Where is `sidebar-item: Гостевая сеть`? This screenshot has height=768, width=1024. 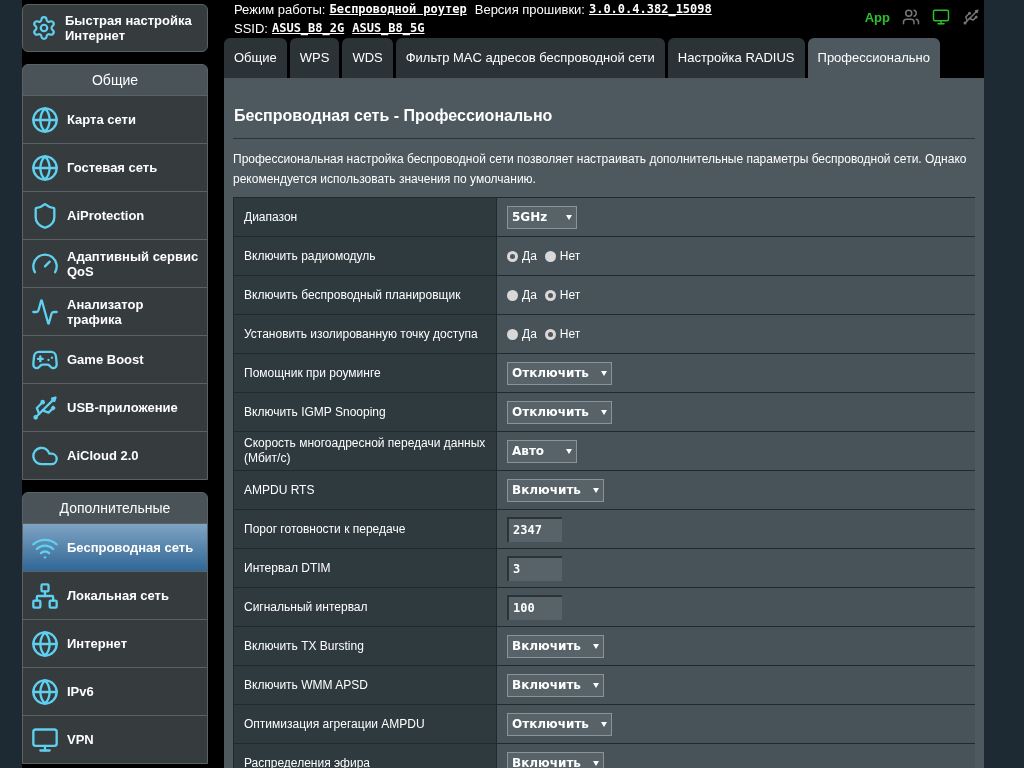
sidebar-item: Гостевая сеть is located at coordinates (115, 167).